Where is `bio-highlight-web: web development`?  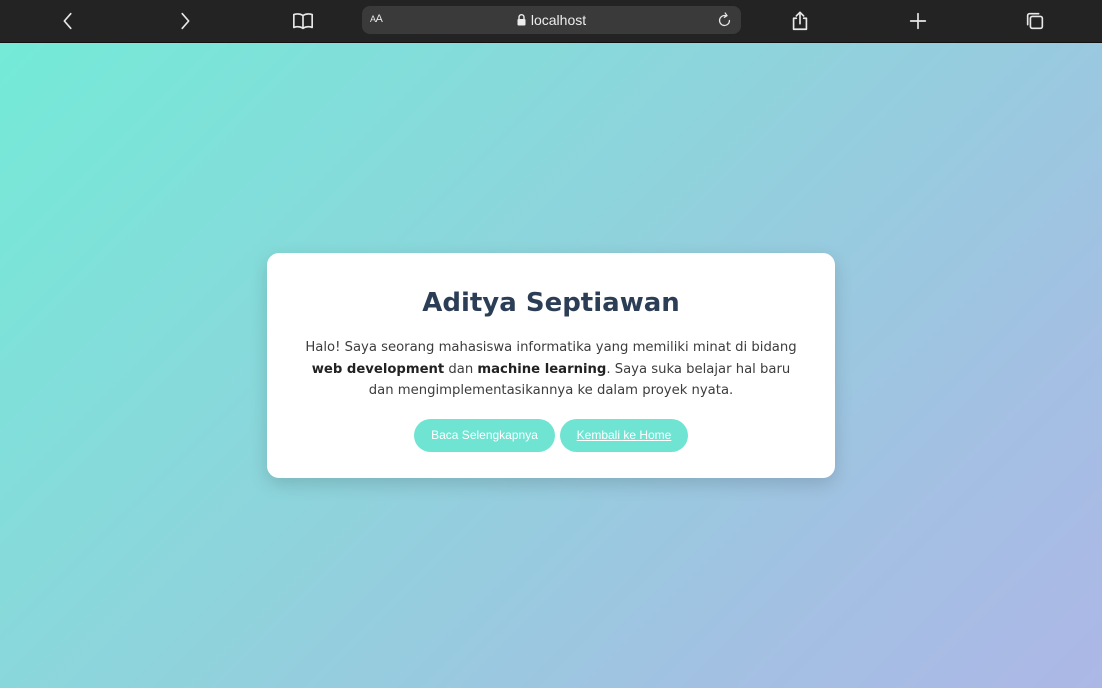
bio-highlight-web: web development is located at coordinates (378, 369).